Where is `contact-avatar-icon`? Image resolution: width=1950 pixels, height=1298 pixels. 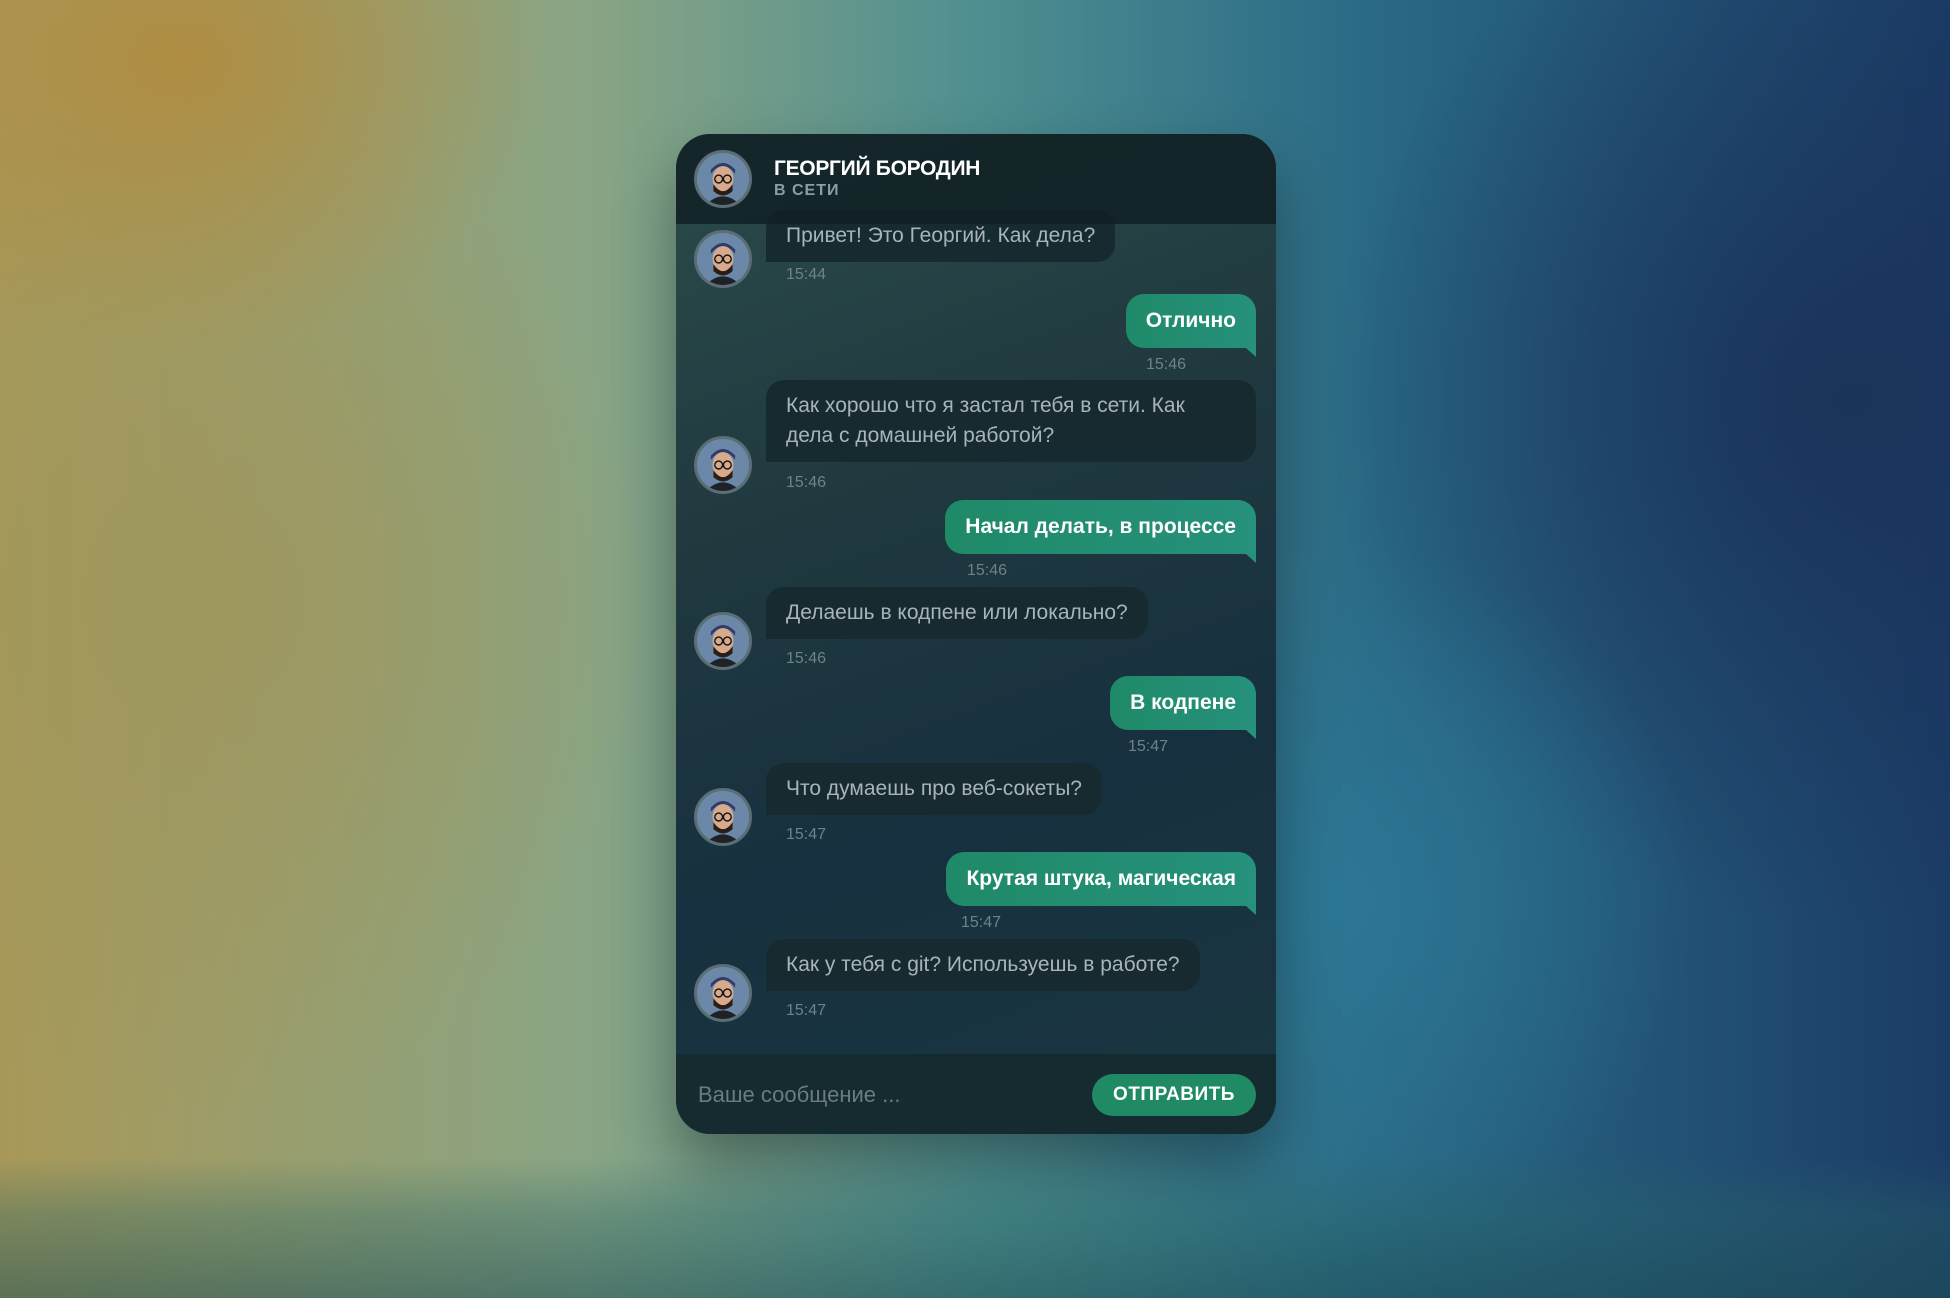
contact-avatar-icon is located at coordinates (723, 179).